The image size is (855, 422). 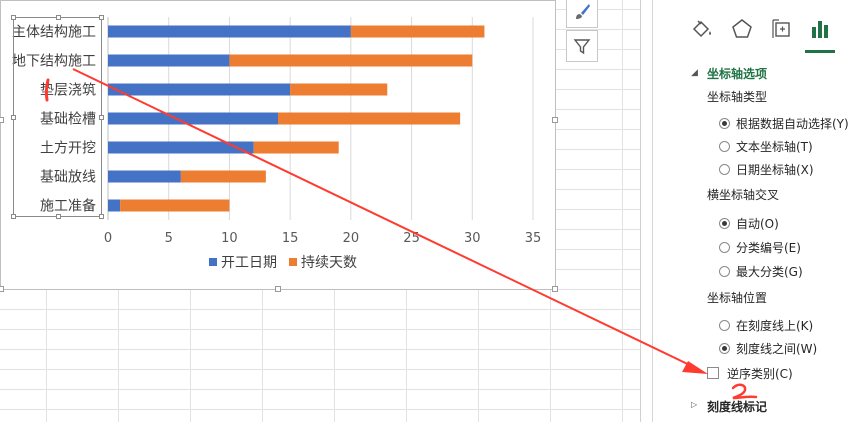 I want to click on effects-pentagon-icon, so click(x=742, y=28).